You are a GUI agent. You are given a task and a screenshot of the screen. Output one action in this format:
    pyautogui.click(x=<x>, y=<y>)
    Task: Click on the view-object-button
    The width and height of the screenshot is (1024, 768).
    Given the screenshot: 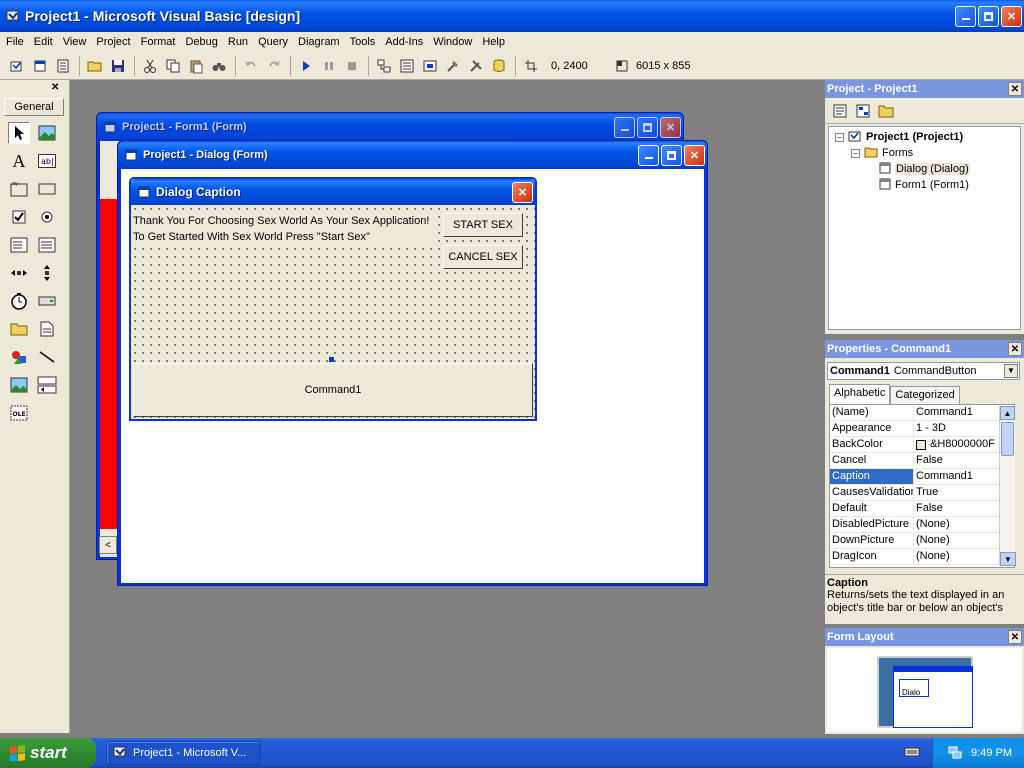 What is the action you would take?
    pyautogui.click(x=863, y=111)
    